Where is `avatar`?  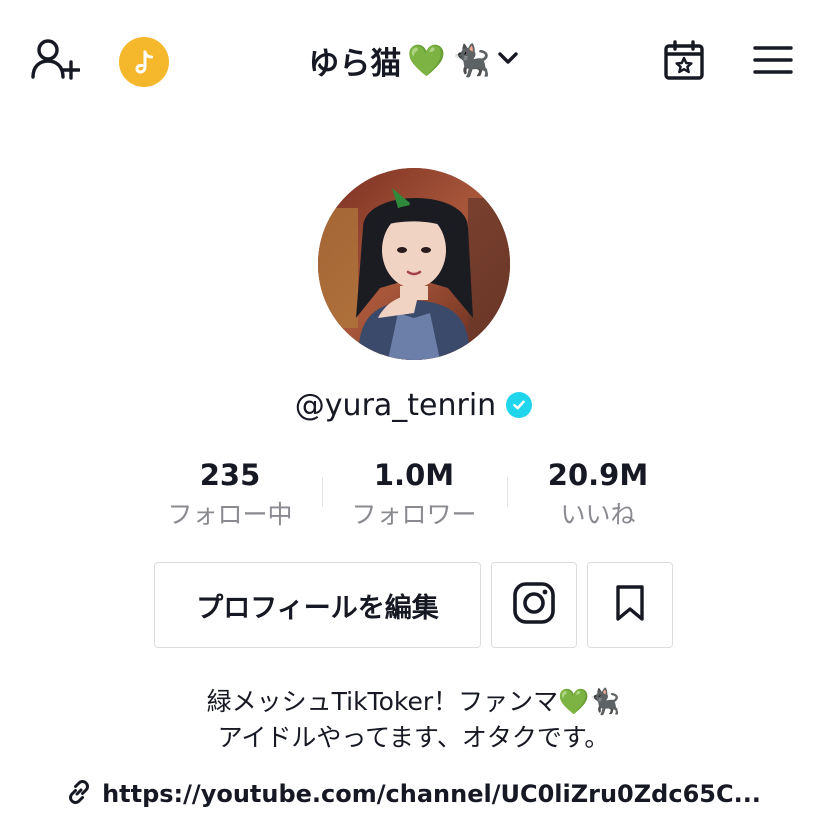 avatar is located at coordinates (414, 264).